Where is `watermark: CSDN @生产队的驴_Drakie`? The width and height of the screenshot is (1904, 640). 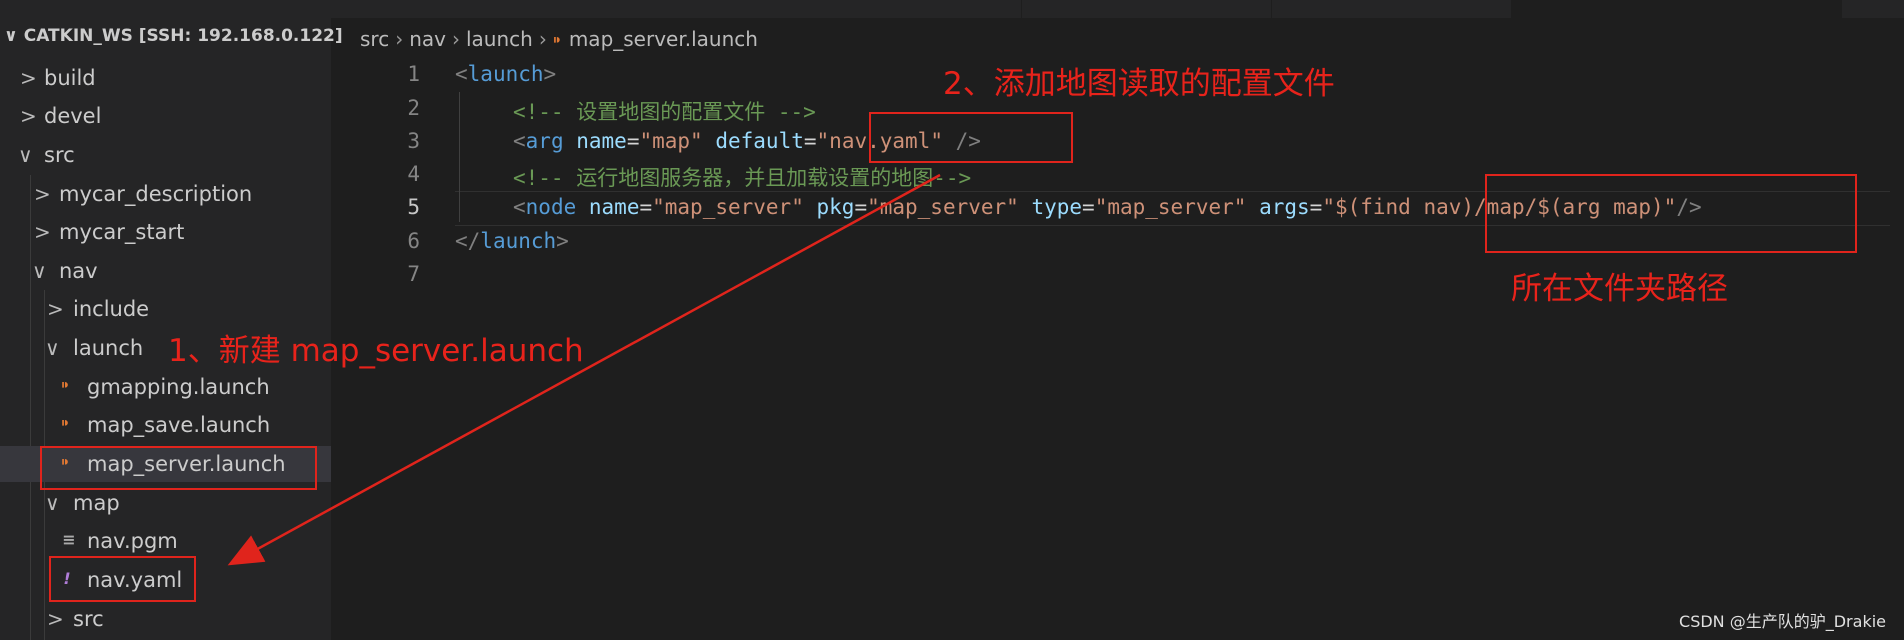
watermark: CSDN @生产队的驴_Drakie is located at coordinates (1782, 621).